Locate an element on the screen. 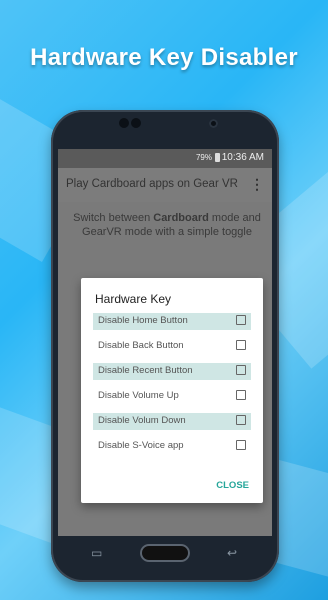 The image size is (328, 600). recent-apps-icon: ▭ is located at coordinates (96, 553).